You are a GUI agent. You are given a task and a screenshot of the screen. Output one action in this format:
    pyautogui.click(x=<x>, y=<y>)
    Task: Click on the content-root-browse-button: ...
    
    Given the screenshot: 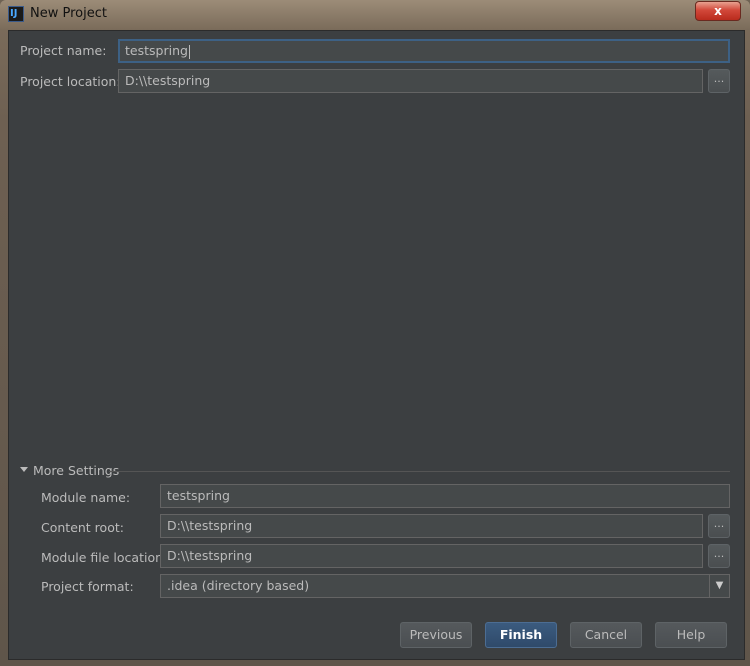 What is the action you would take?
    pyautogui.click(x=719, y=526)
    